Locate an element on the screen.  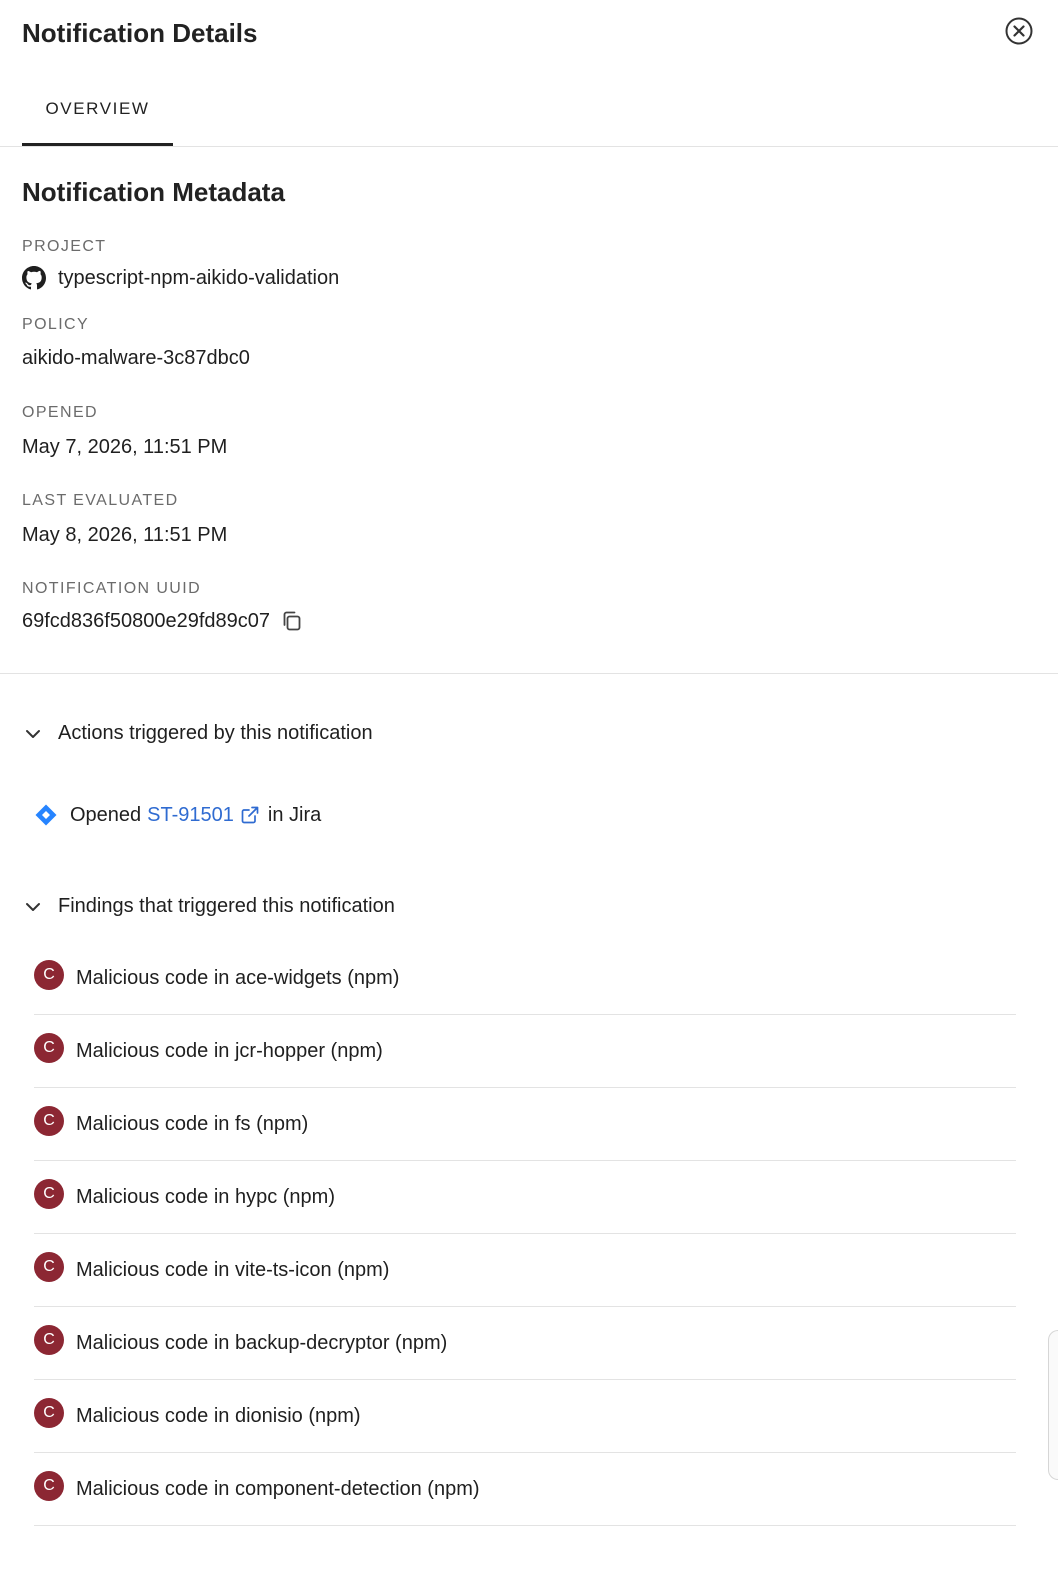
finding-title: Malicious code in jcr-hopper (npm) is located at coordinates (229, 1050).